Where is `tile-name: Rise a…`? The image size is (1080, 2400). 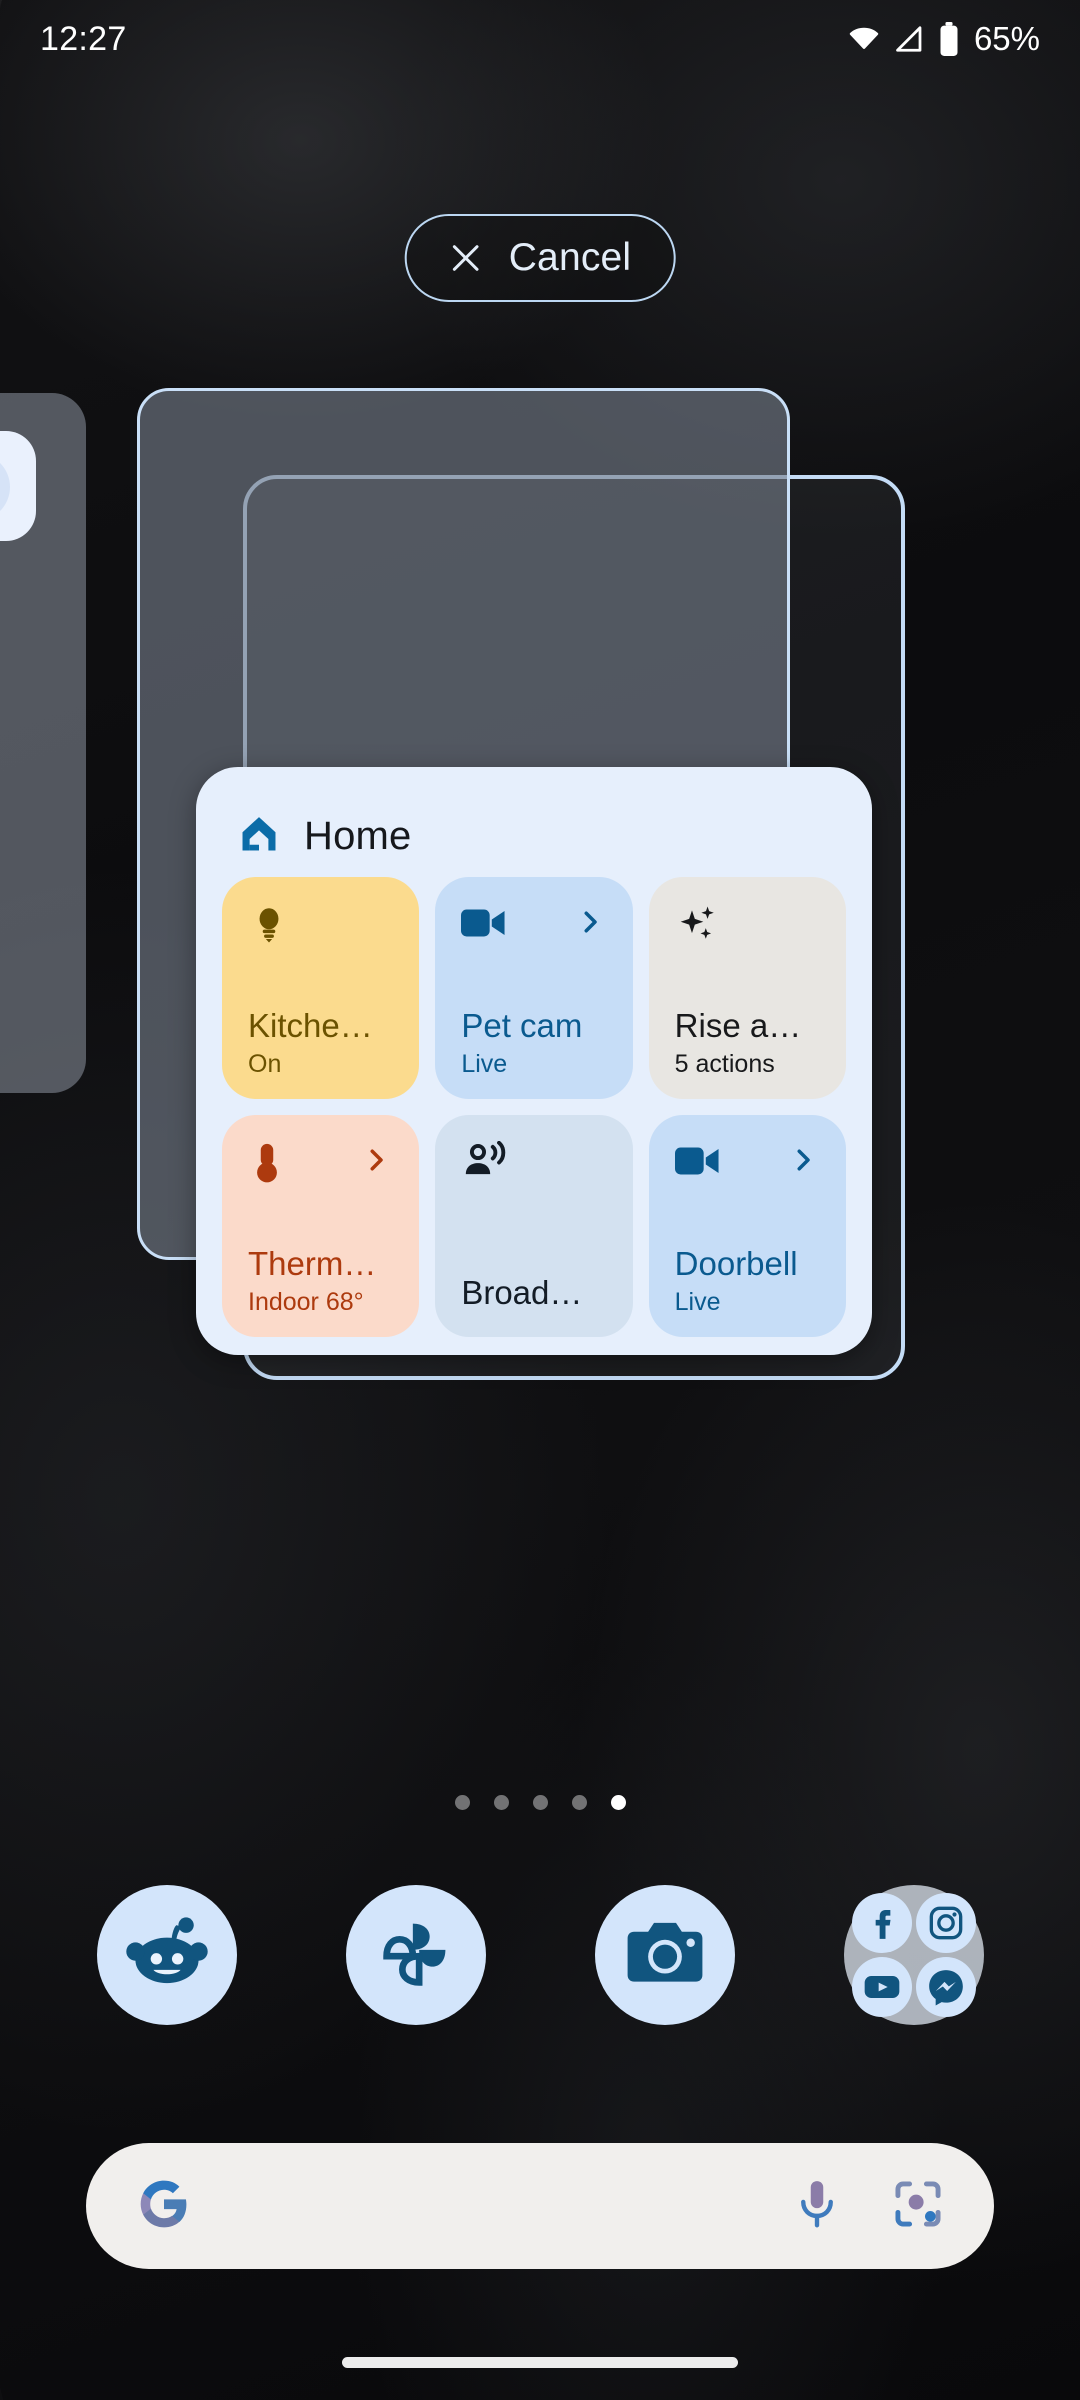 tile-name: Rise a… is located at coordinates (738, 1026).